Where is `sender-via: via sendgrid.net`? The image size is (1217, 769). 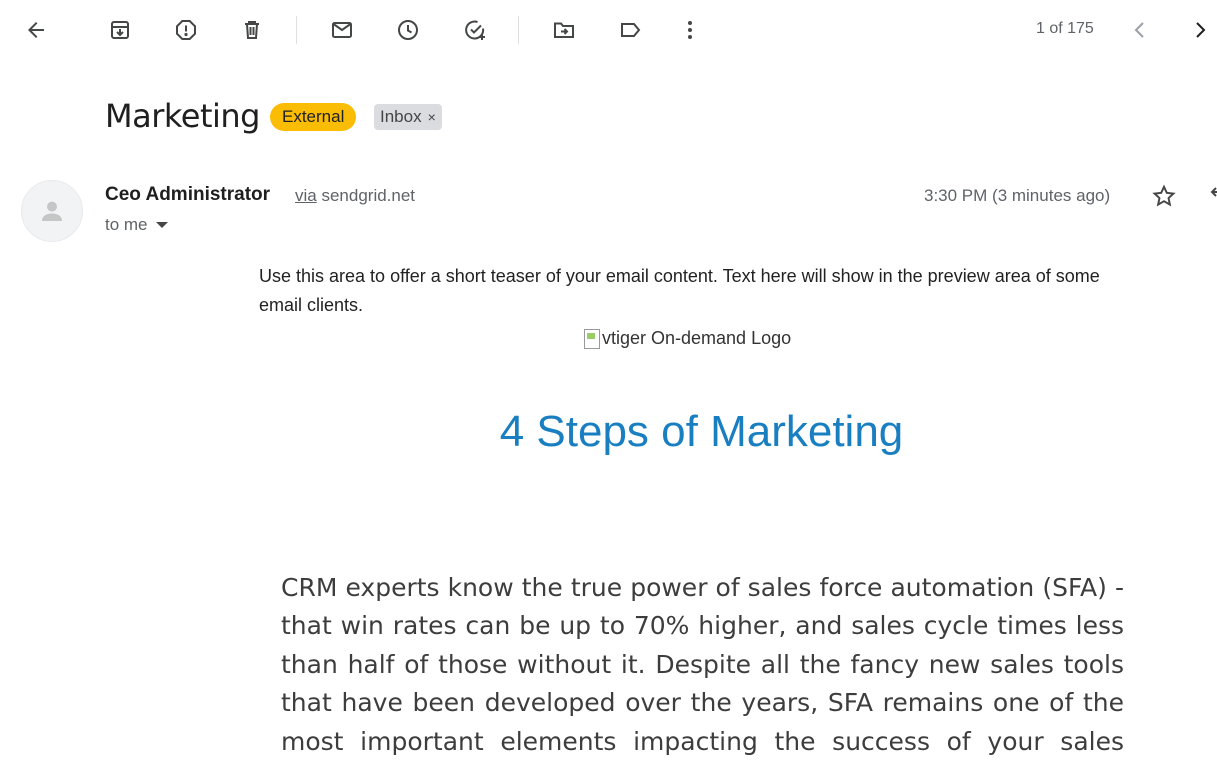
sender-via: via sendgrid.net is located at coordinates (355, 196).